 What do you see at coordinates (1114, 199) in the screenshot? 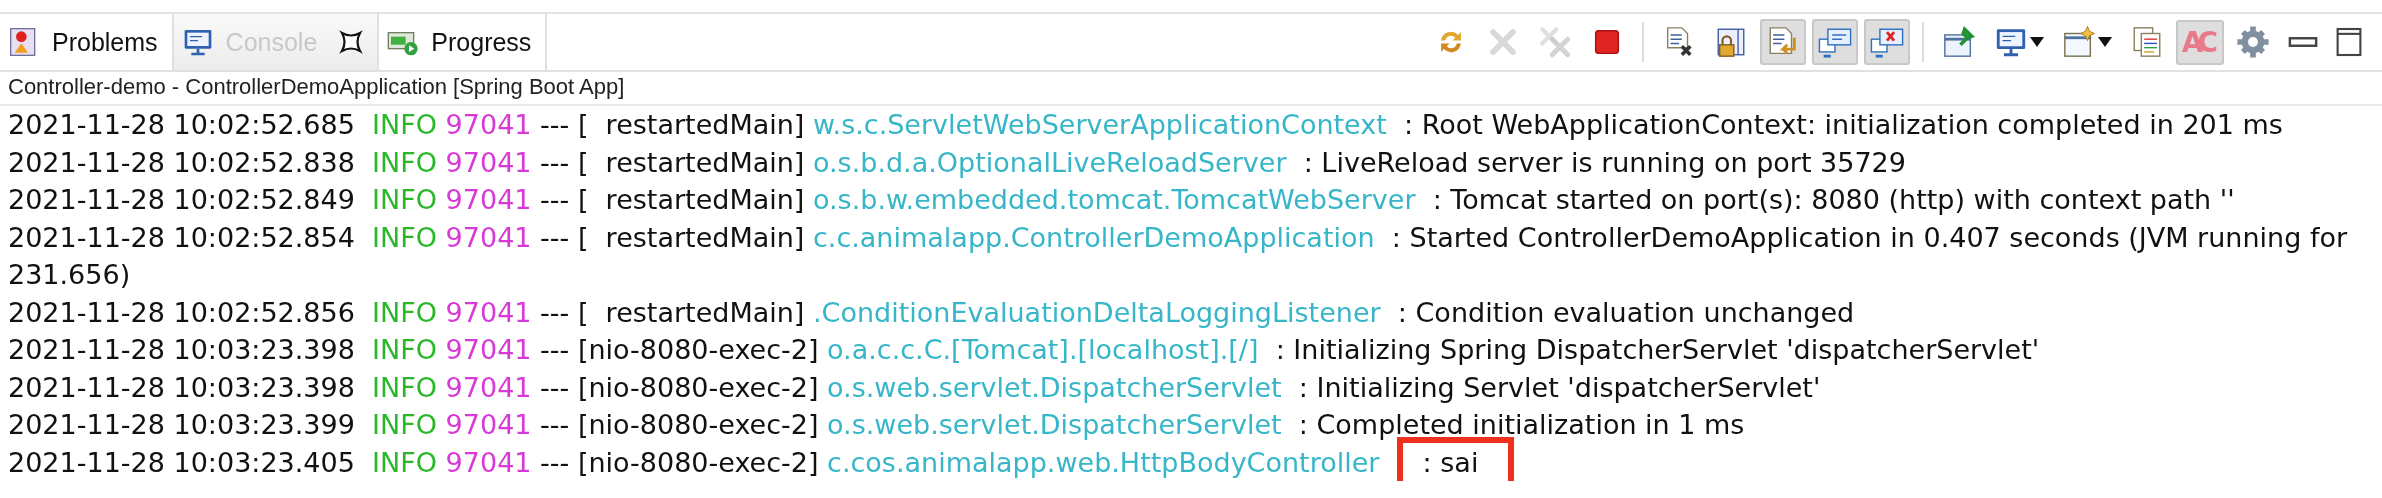
I see `logger-name: o.s.b.w.embedded.tomcat.TomcatWebServer` at bounding box center [1114, 199].